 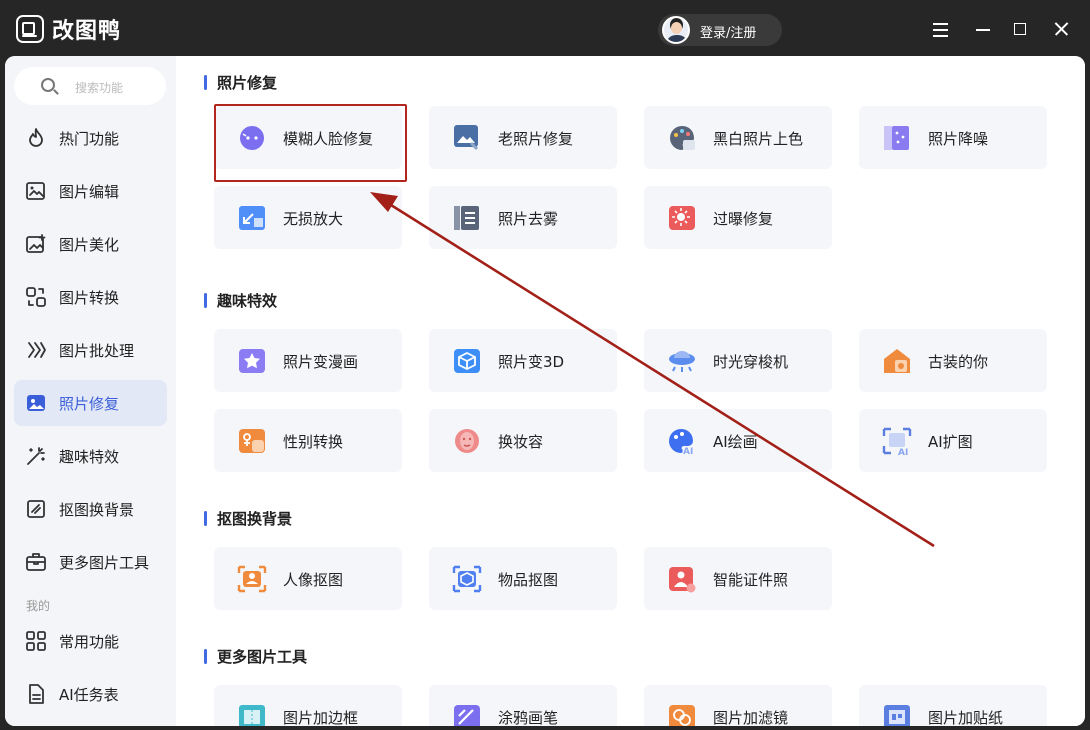 What do you see at coordinates (983, 29) in the screenshot?
I see `minimize-icon` at bounding box center [983, 29].